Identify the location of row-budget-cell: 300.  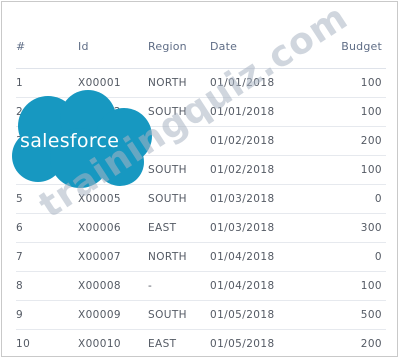
(342, 228).